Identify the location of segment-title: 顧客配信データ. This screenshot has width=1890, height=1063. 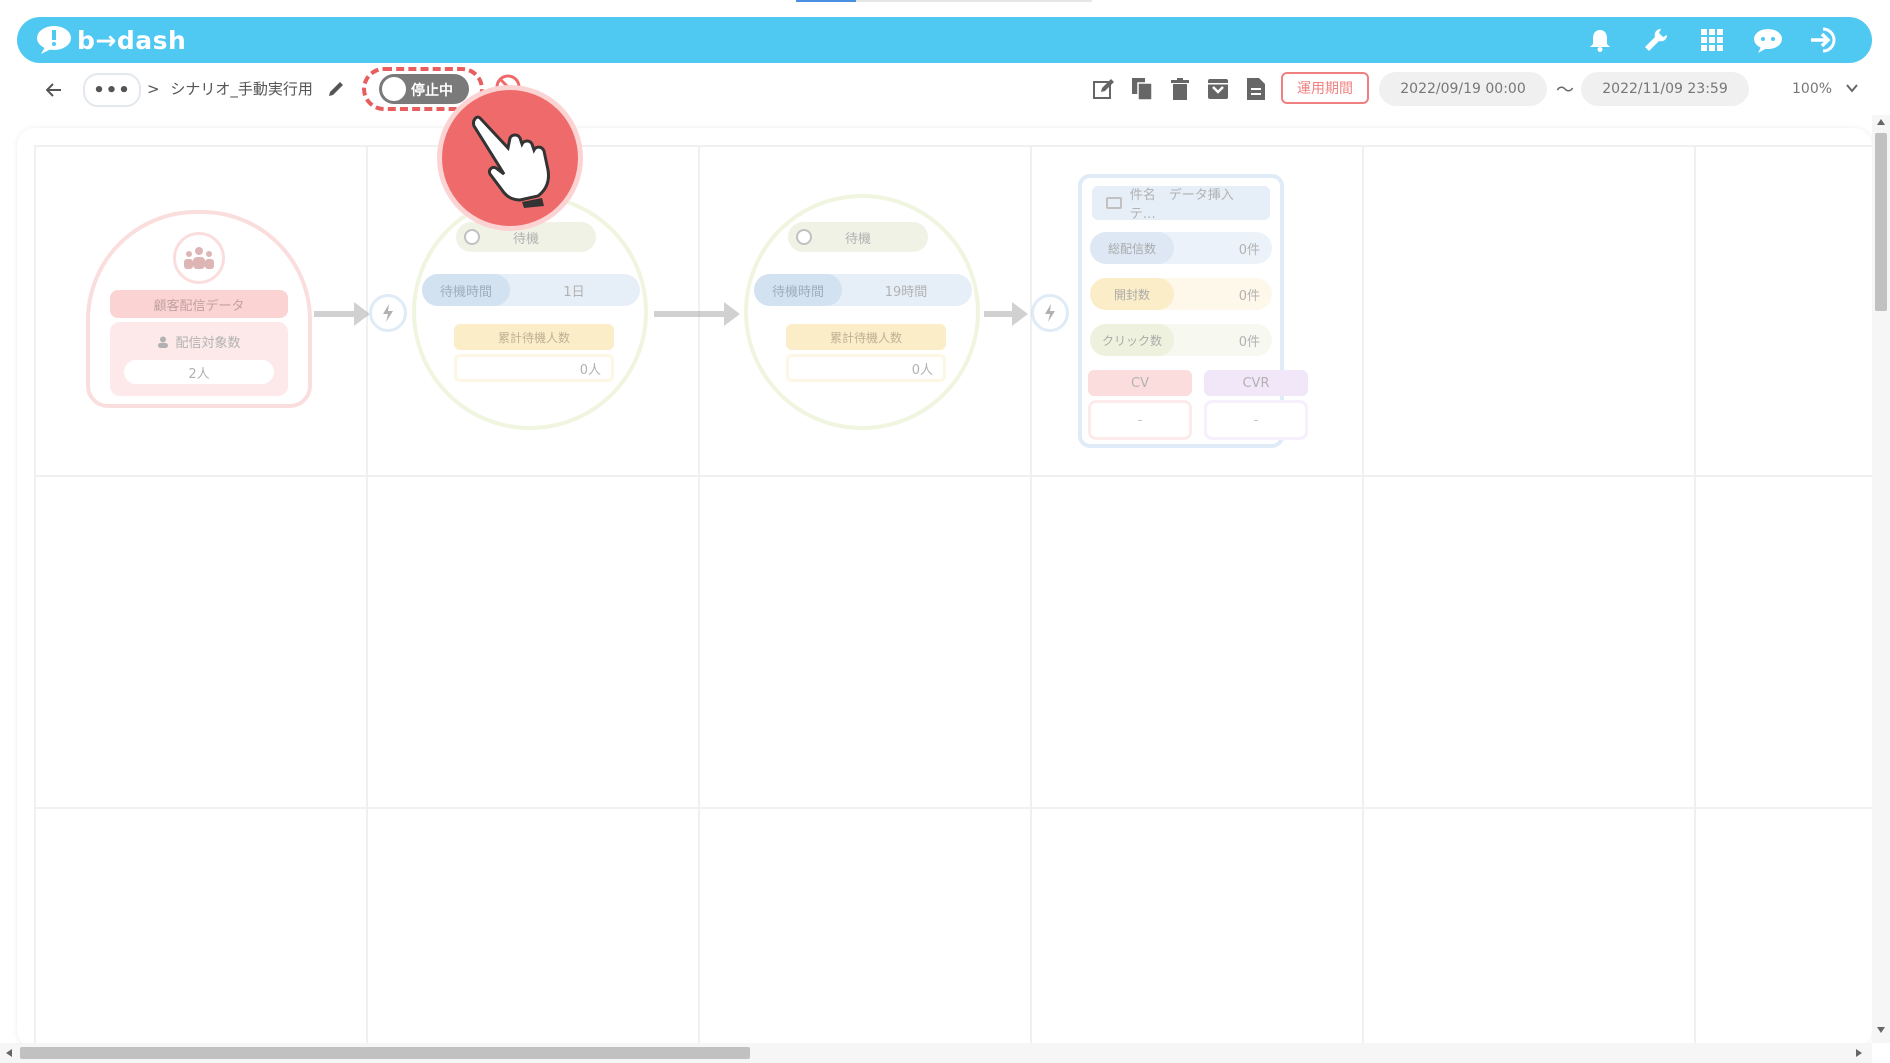
(199, 304).